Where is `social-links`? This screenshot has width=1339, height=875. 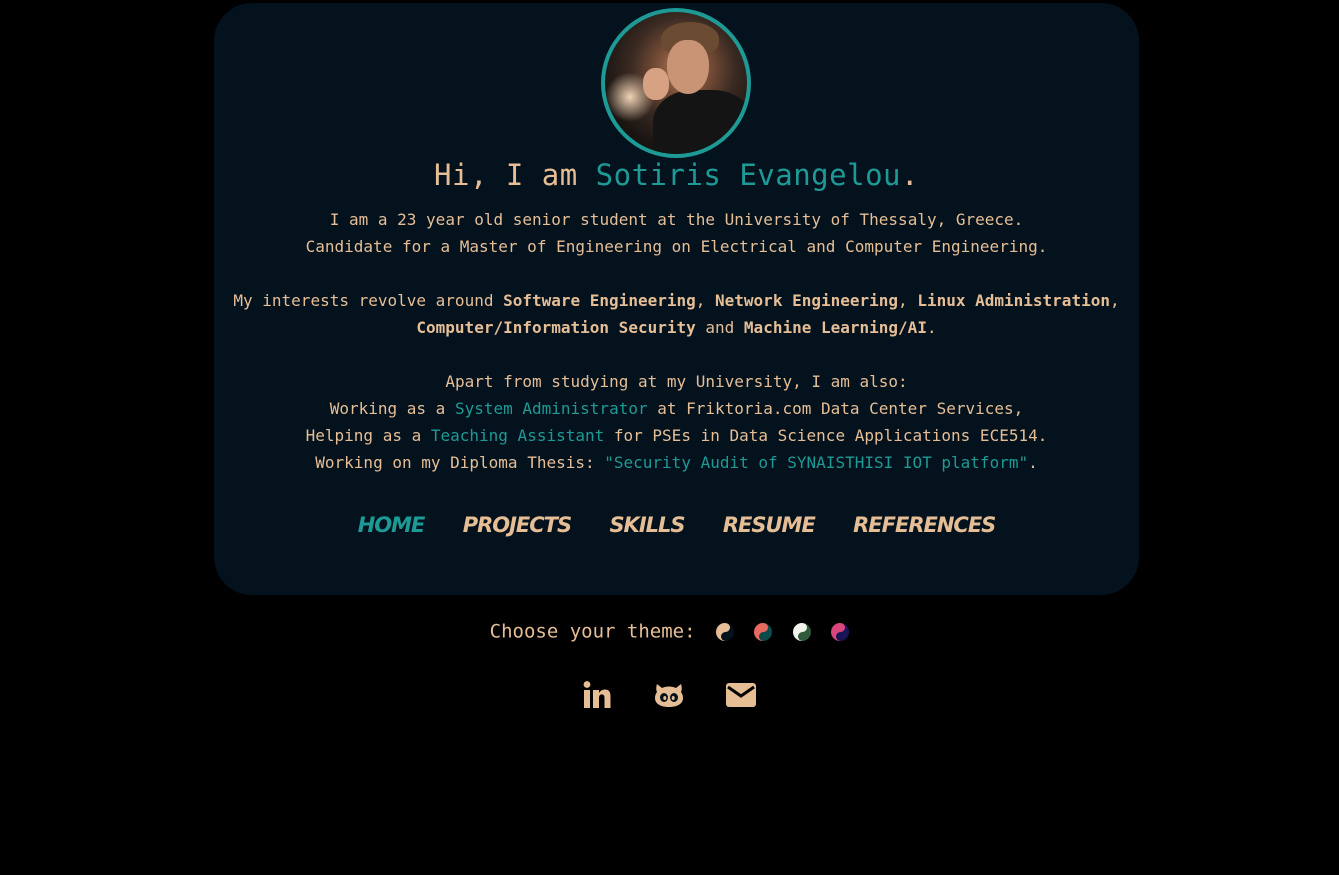 social-links is located at coordinates (669, 697).